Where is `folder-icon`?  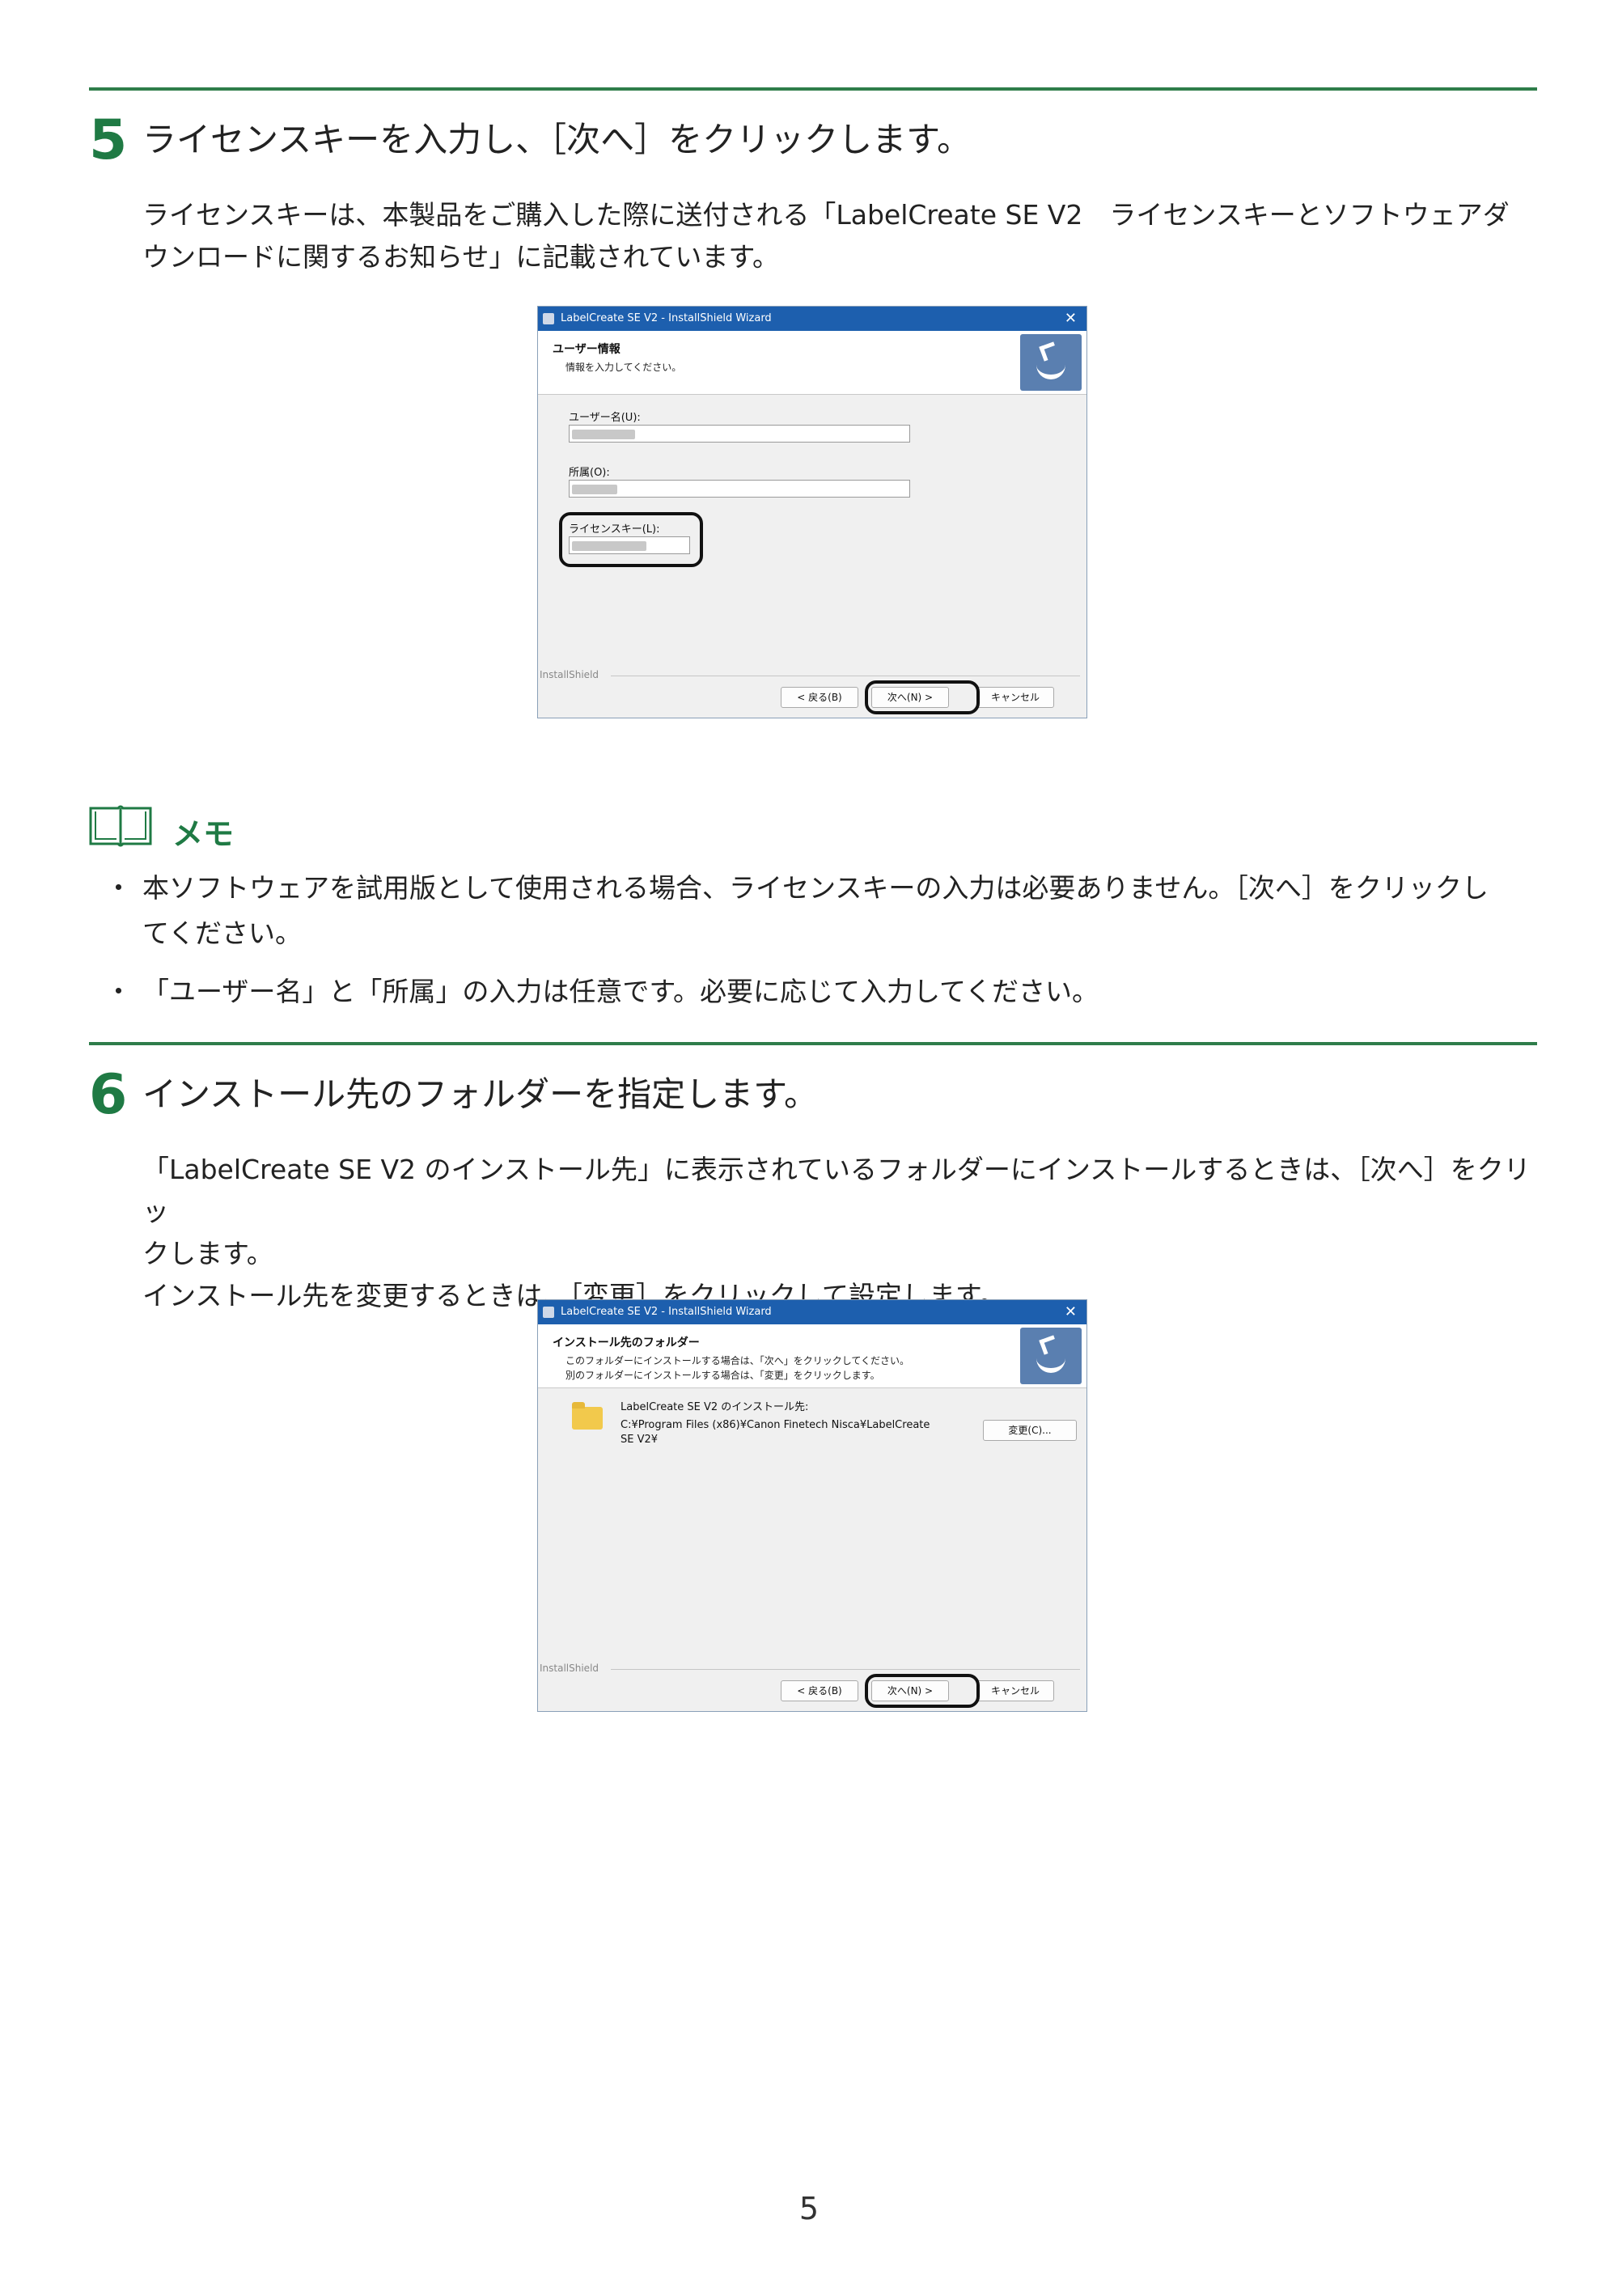
folder-icon is located at coordinates (588, 1416).